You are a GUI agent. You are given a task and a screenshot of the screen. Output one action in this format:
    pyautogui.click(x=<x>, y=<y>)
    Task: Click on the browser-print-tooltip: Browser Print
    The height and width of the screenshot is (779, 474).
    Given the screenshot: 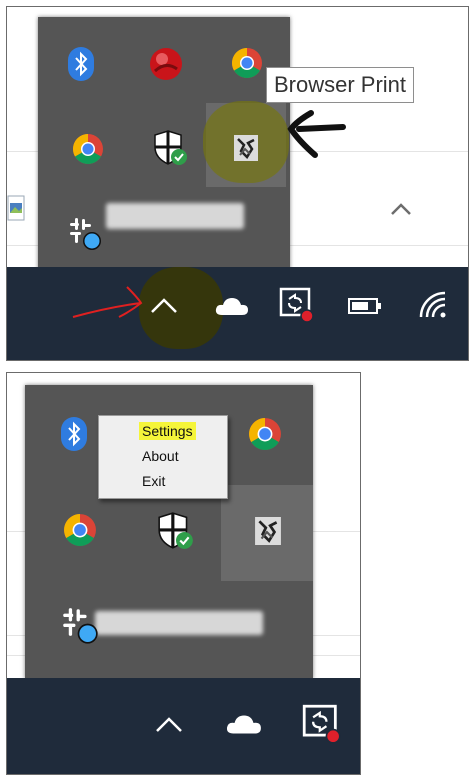 What is the action you would take?
    pyautogui.click(x=340, y=85)
    